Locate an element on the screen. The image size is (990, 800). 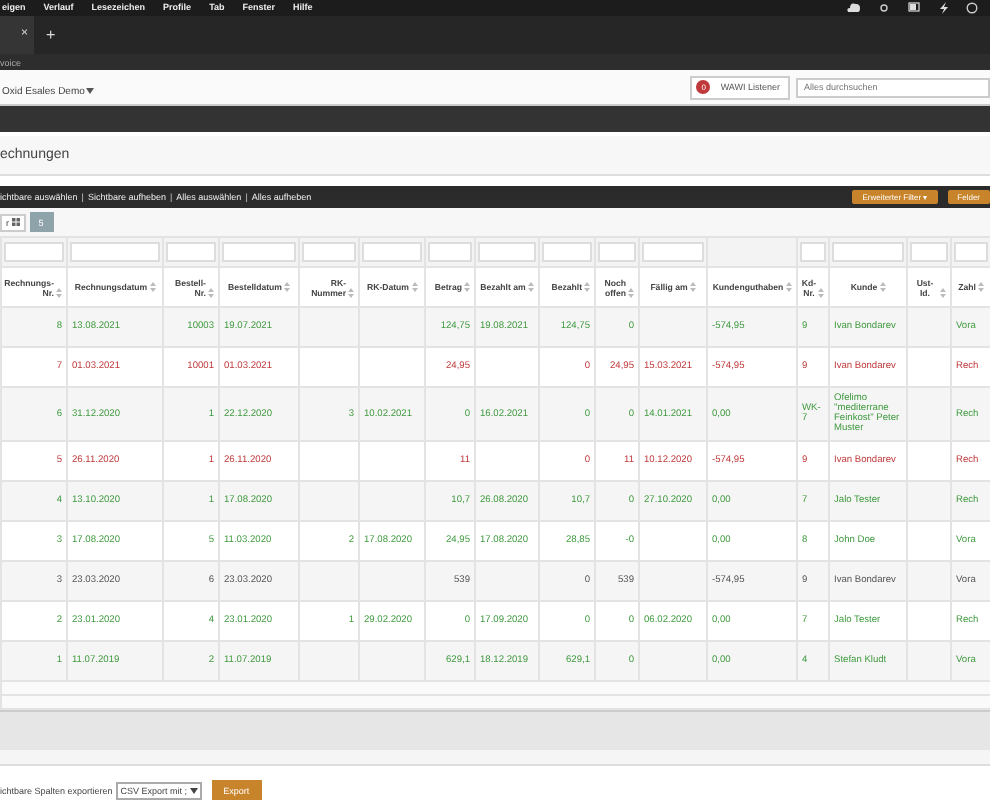
grid-icon is located at coordinates (15, 222).